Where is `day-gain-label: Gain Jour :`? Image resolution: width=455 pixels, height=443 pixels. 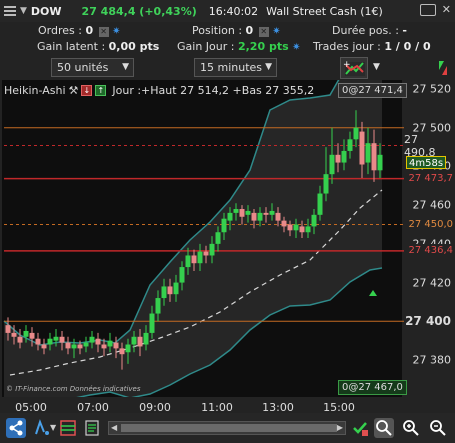 day-gain-label: Gain Jour : is located at coordinates (206, 46).